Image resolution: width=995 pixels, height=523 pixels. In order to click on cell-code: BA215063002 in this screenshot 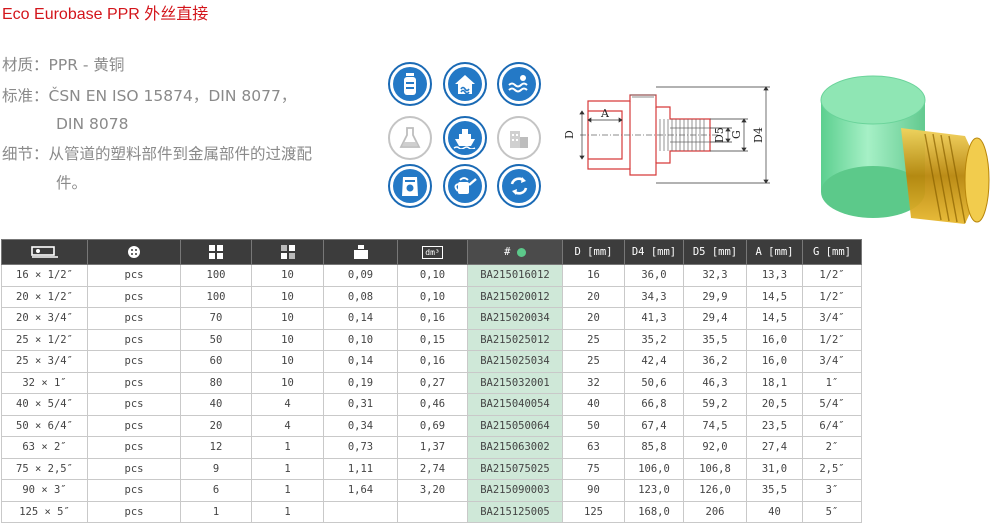, I will do `click(515, 447)`.